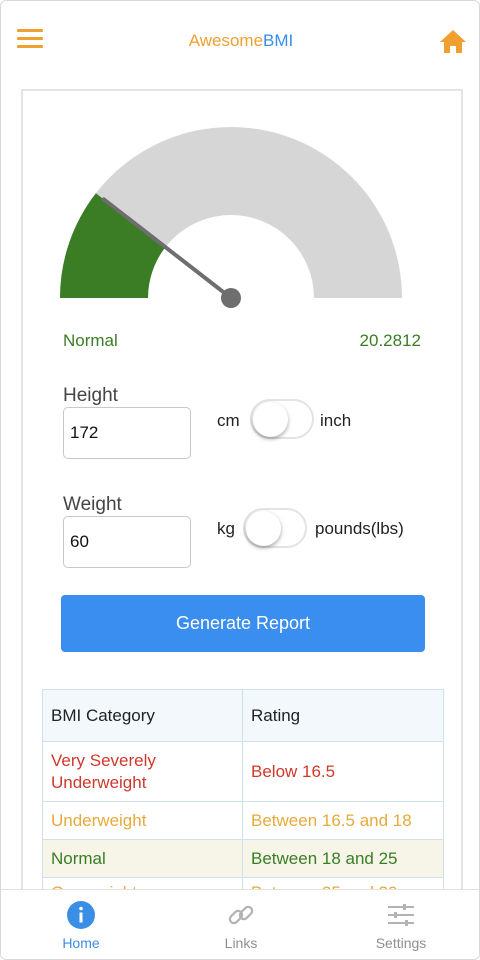  I want to click on weight-unit-toggle, so click(275, 528).